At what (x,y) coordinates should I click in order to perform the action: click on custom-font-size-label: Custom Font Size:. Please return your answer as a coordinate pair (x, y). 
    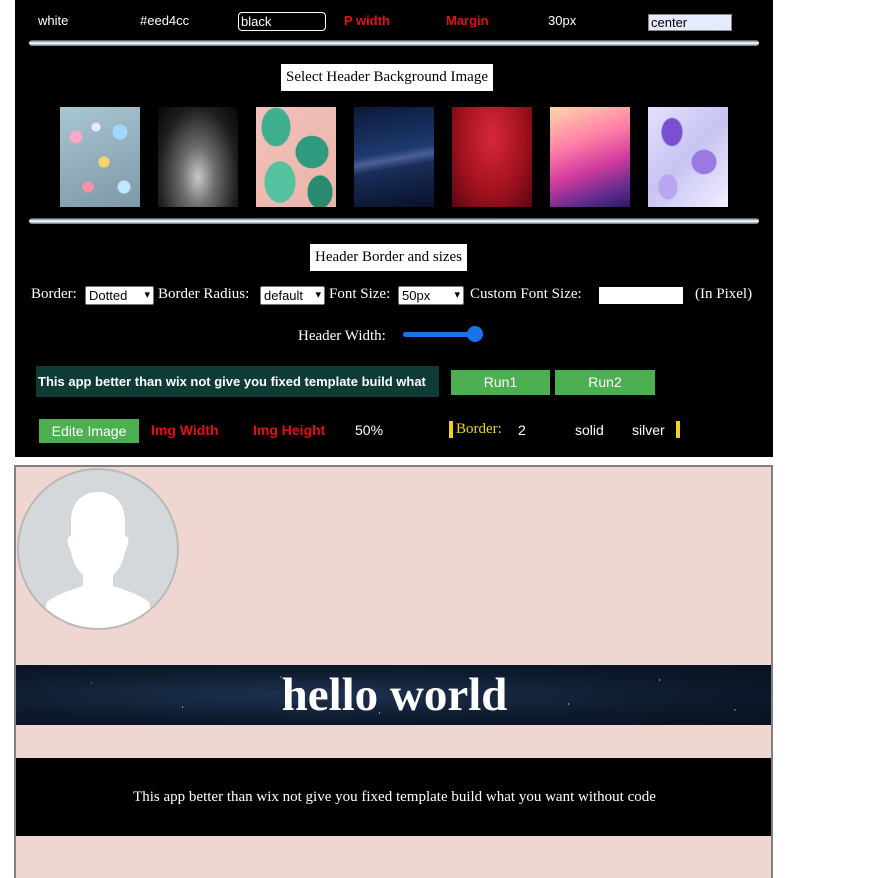
    Looking at the image, I should click on (526, 294).